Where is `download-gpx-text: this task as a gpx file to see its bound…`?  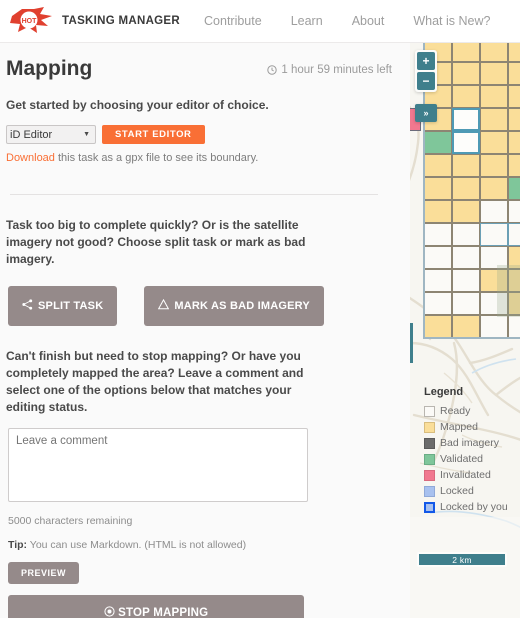 download-gpx-text: this task as a gpx file to see its bound… is located at coordinates (156, 158).